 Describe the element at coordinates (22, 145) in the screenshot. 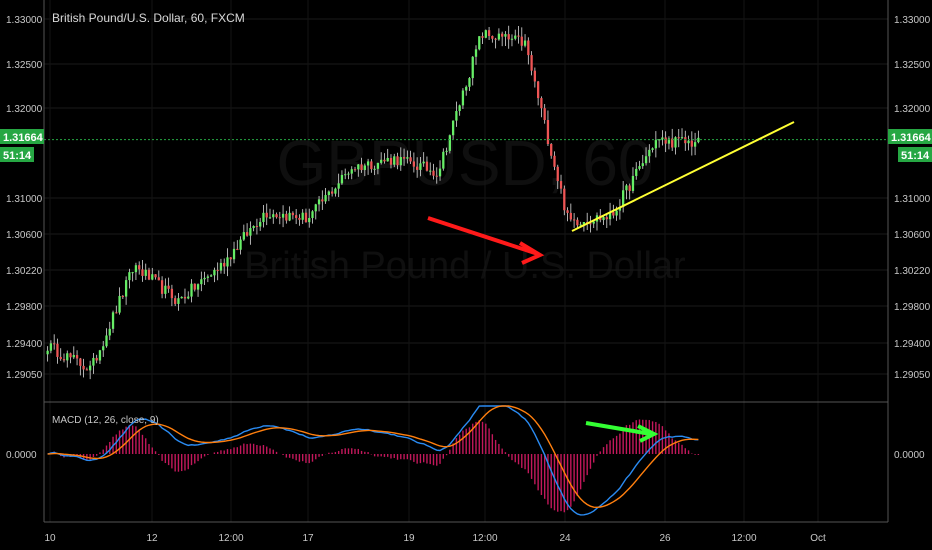

I see `current-price-tag-left: 1.31664 51:14` at that location.